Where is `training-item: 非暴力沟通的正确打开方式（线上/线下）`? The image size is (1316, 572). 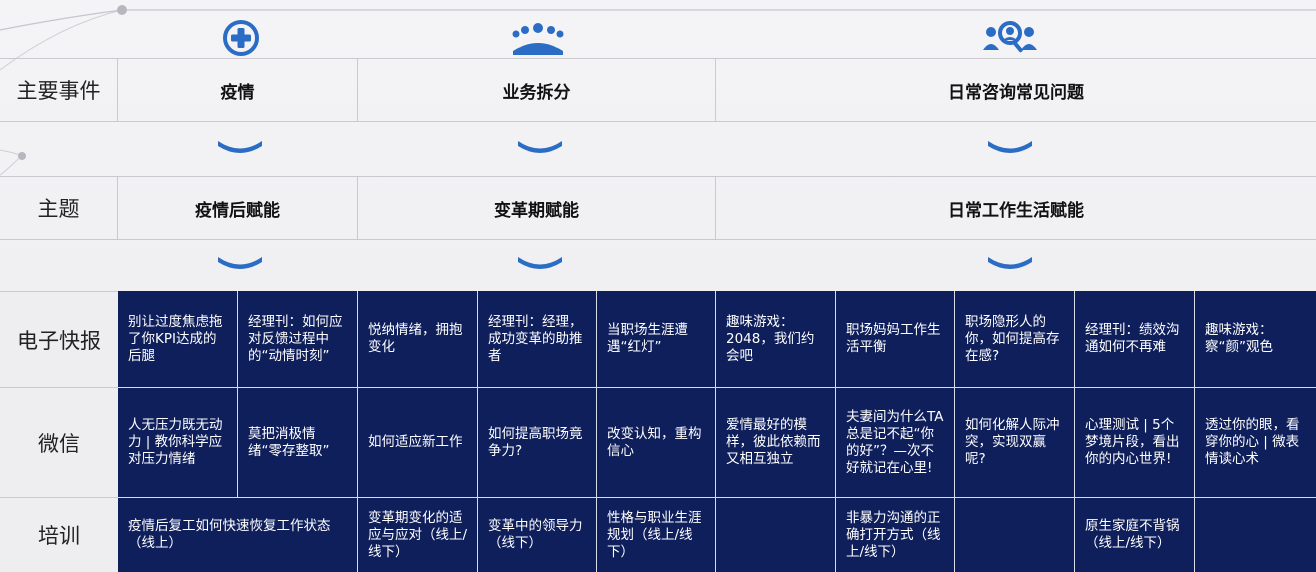
training-item: 非暴力沟通的正确打开方式（线上/线下） is located at coordinates (895, 535).